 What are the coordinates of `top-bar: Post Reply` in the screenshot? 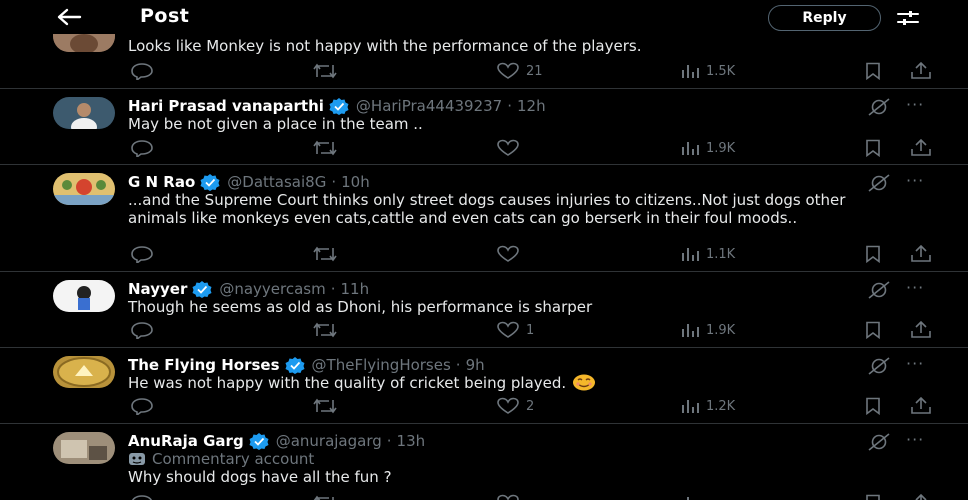 It's located at (484, 17).